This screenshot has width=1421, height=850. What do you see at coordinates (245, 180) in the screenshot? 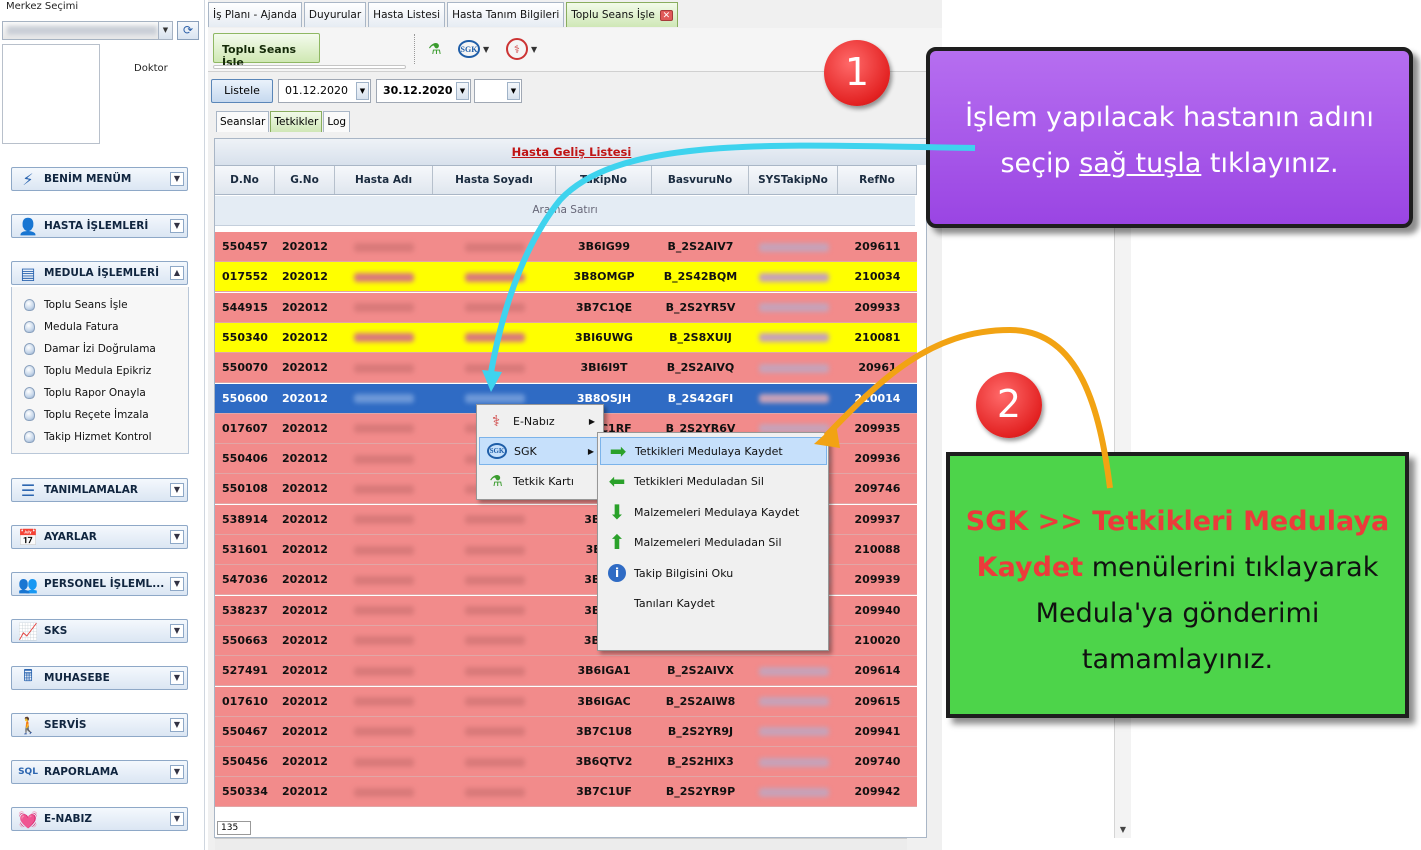
I see `column-header: D.No` at bounding box center [245, 180].